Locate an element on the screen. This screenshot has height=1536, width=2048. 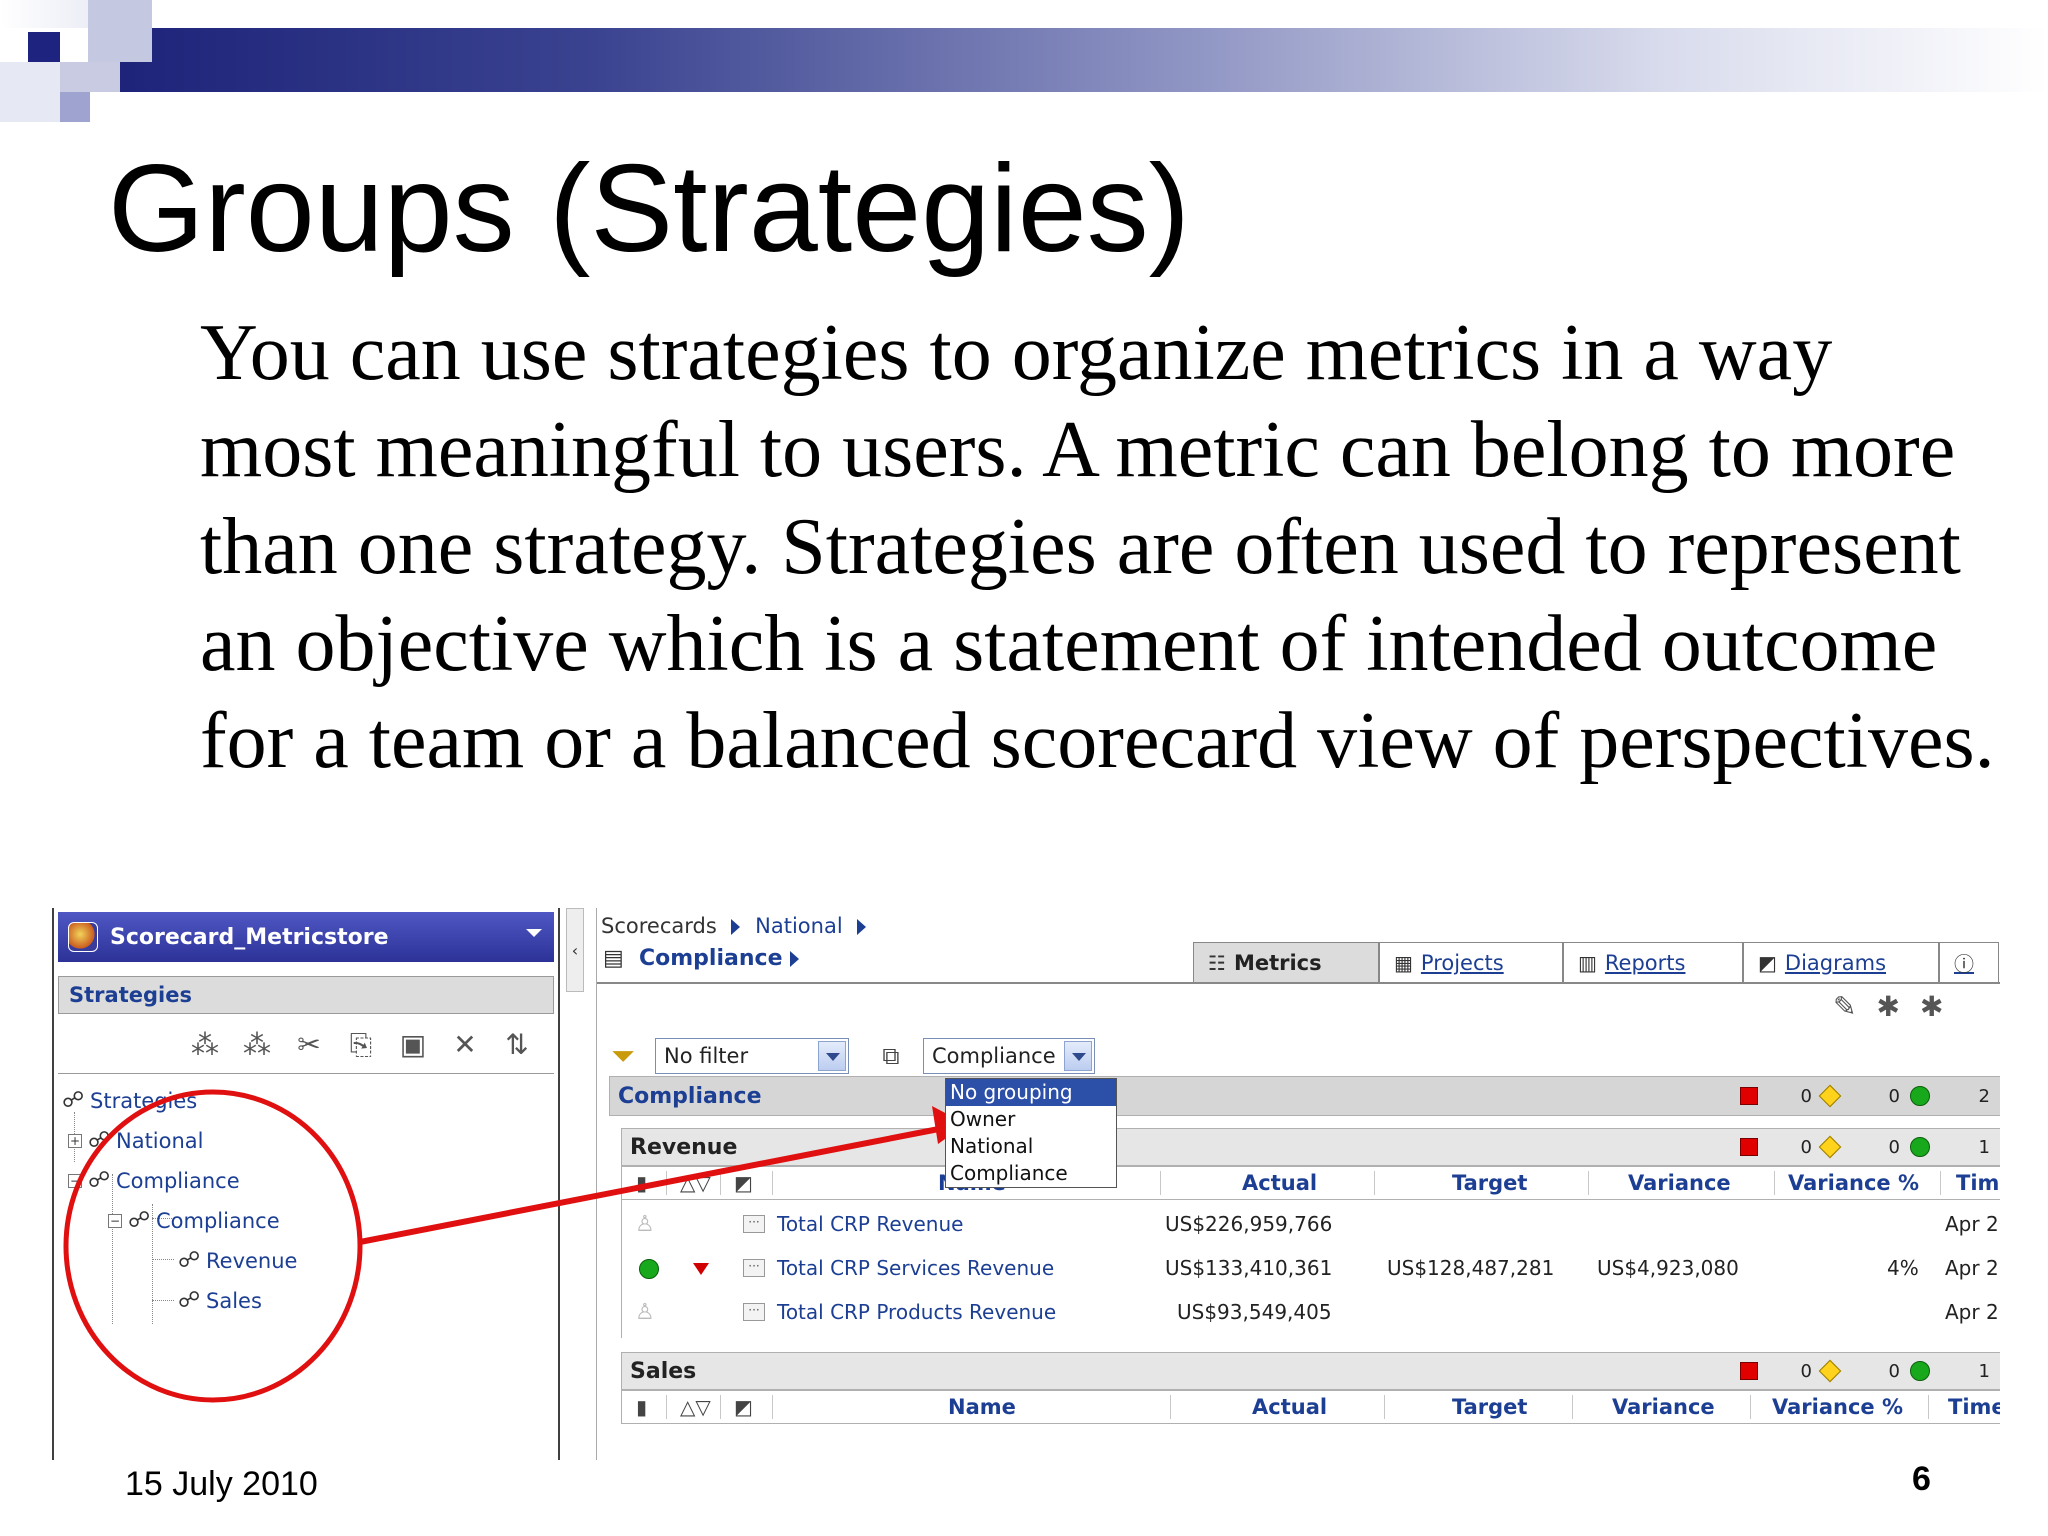
tree-node-compliance-child: − ☍ Compliance is located at coordinates (194, 1220).